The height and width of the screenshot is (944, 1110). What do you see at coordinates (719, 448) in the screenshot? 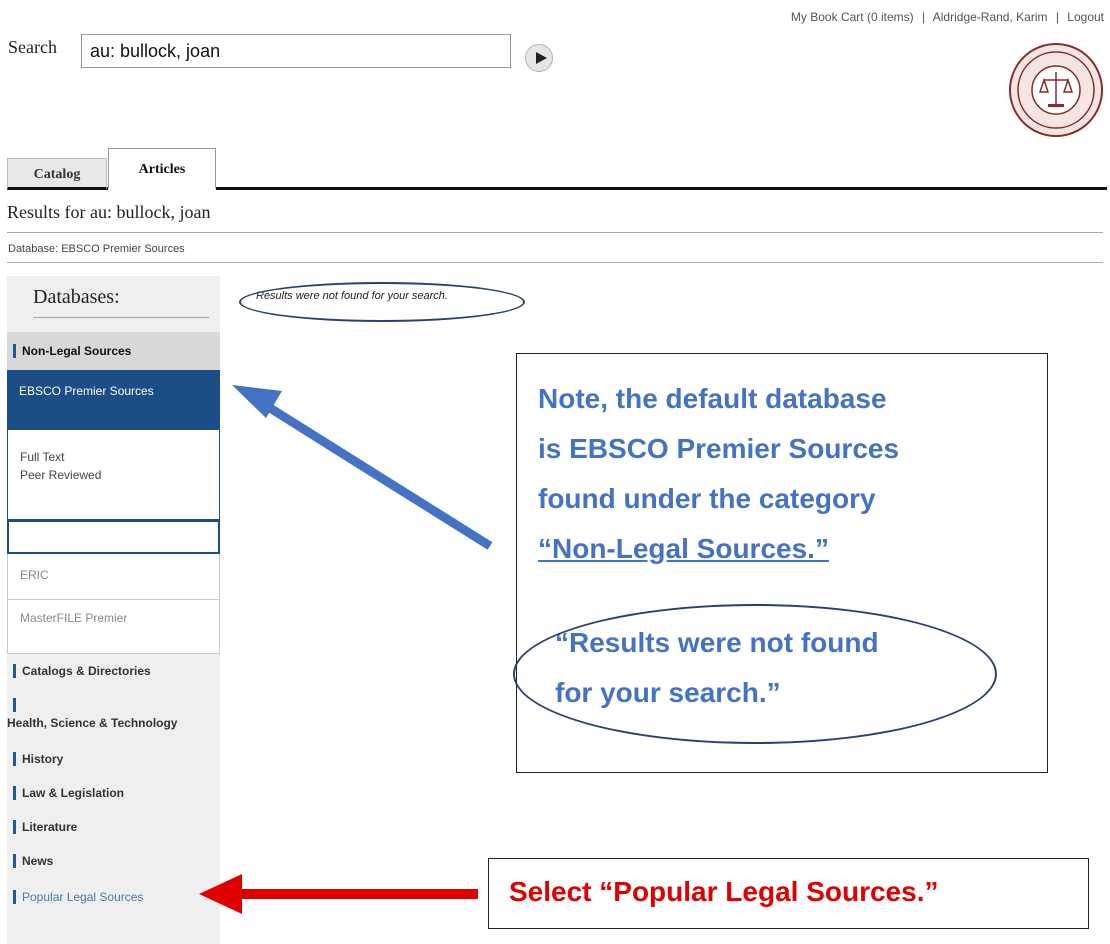
I see `note-line: is EBSCO Premier Sources` at bounding box center [719, 448].